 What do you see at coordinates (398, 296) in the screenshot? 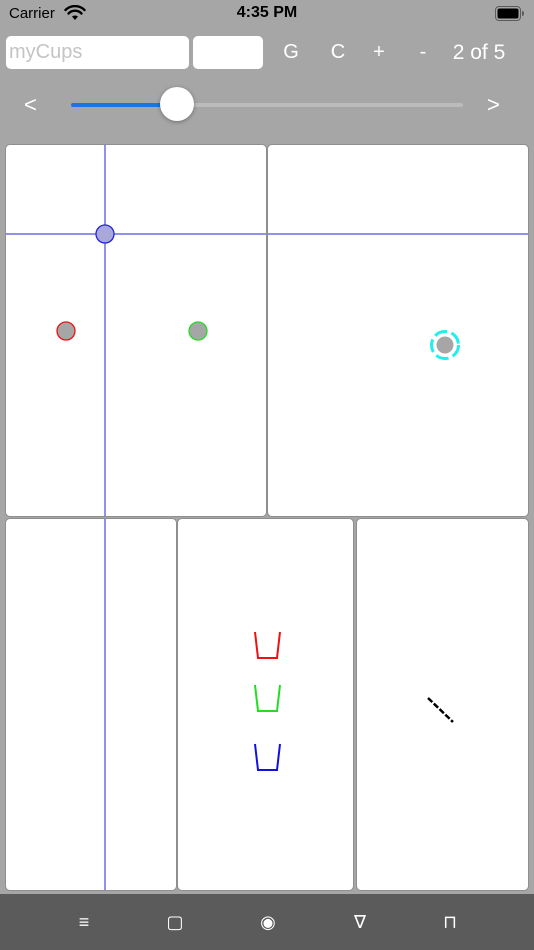
I see `rotation-canvas` at bounding box center [398, 296].